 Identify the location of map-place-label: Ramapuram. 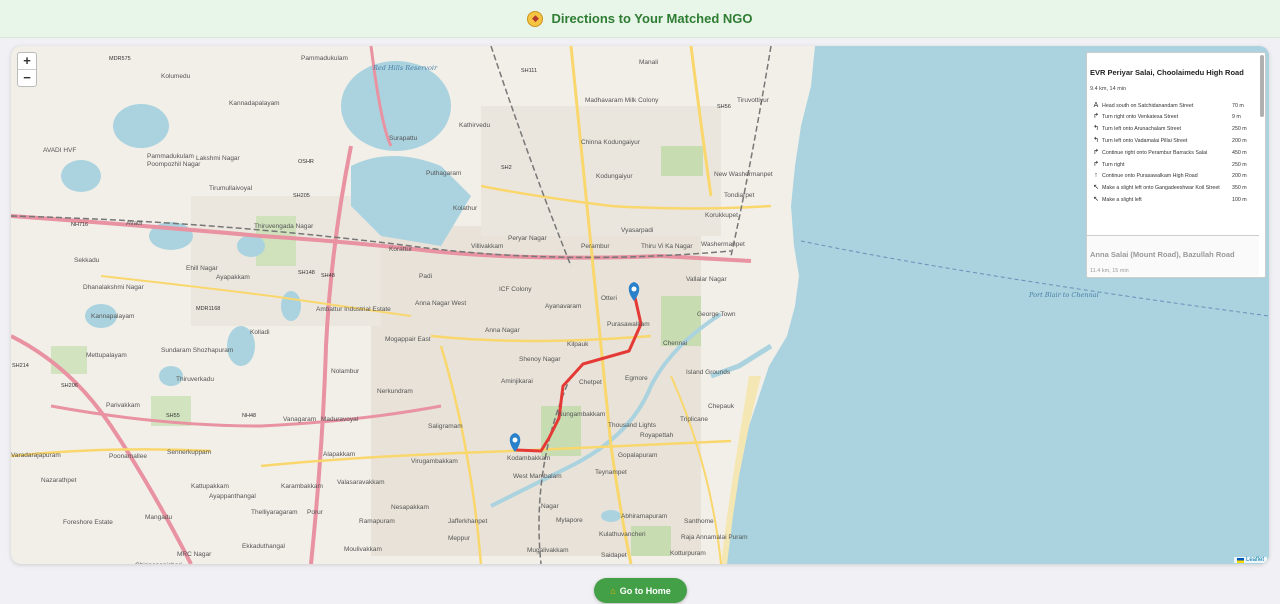
(377, 521).